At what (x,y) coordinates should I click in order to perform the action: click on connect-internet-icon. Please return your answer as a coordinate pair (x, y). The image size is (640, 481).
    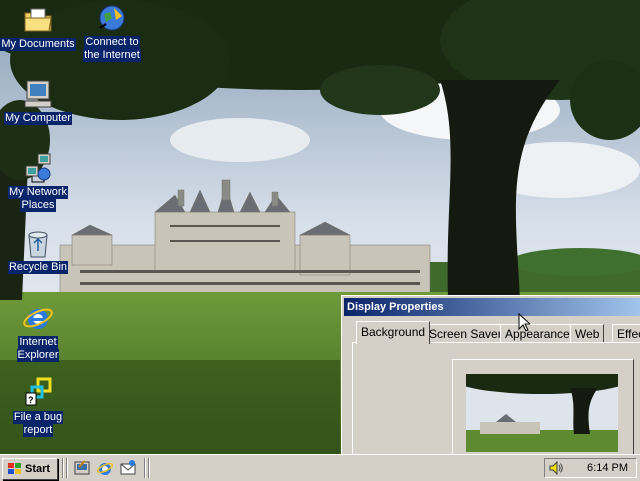
    Looking at the image, I should click on (112, 18).